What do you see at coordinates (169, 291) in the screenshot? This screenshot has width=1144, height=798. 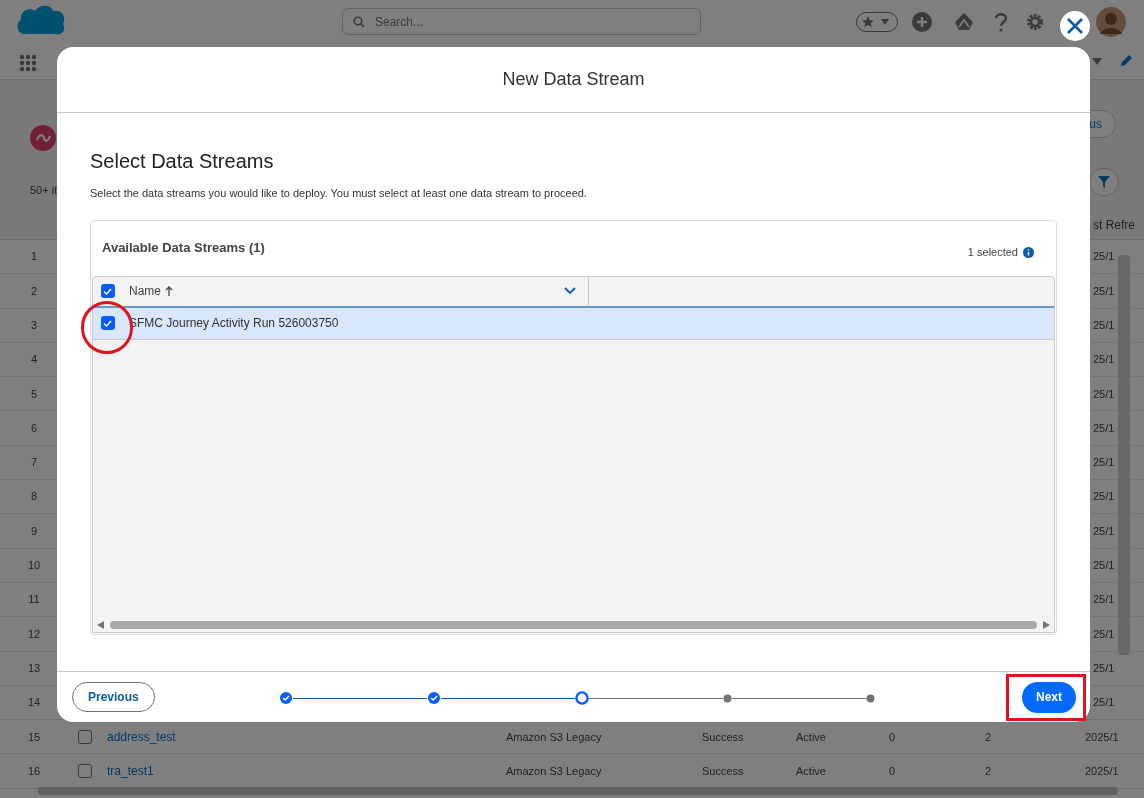 I see `sort-arrow-icon` at bounding box center [169, 291].